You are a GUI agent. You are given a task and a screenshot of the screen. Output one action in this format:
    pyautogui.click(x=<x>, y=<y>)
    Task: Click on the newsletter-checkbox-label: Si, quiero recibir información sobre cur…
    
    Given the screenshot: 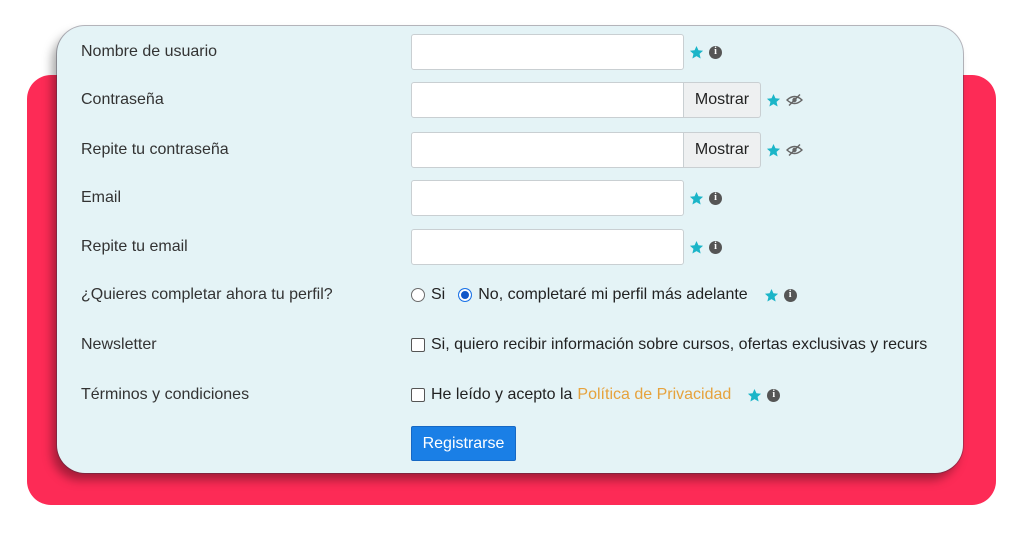 What is the action you would take?
    pyautogui.click(x=679, y=344)
    